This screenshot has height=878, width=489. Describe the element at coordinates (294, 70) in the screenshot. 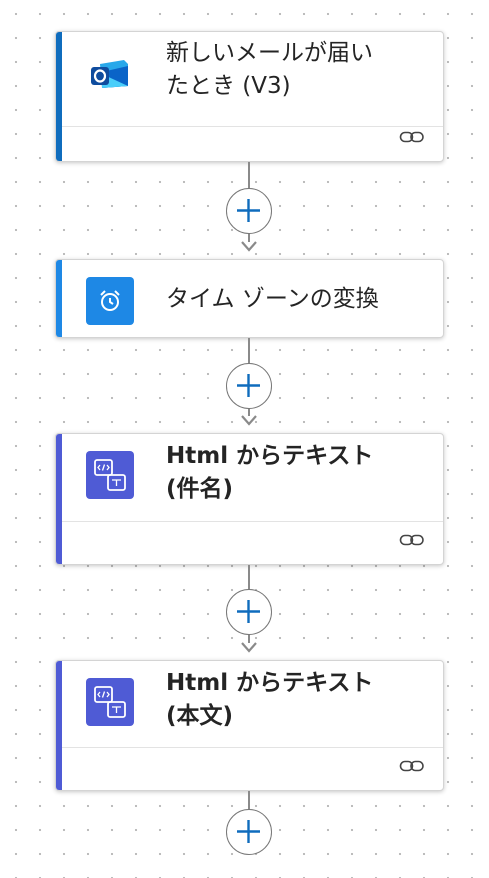

I see `step-title: 新しいメールが届い たとき (V3)` at that location.